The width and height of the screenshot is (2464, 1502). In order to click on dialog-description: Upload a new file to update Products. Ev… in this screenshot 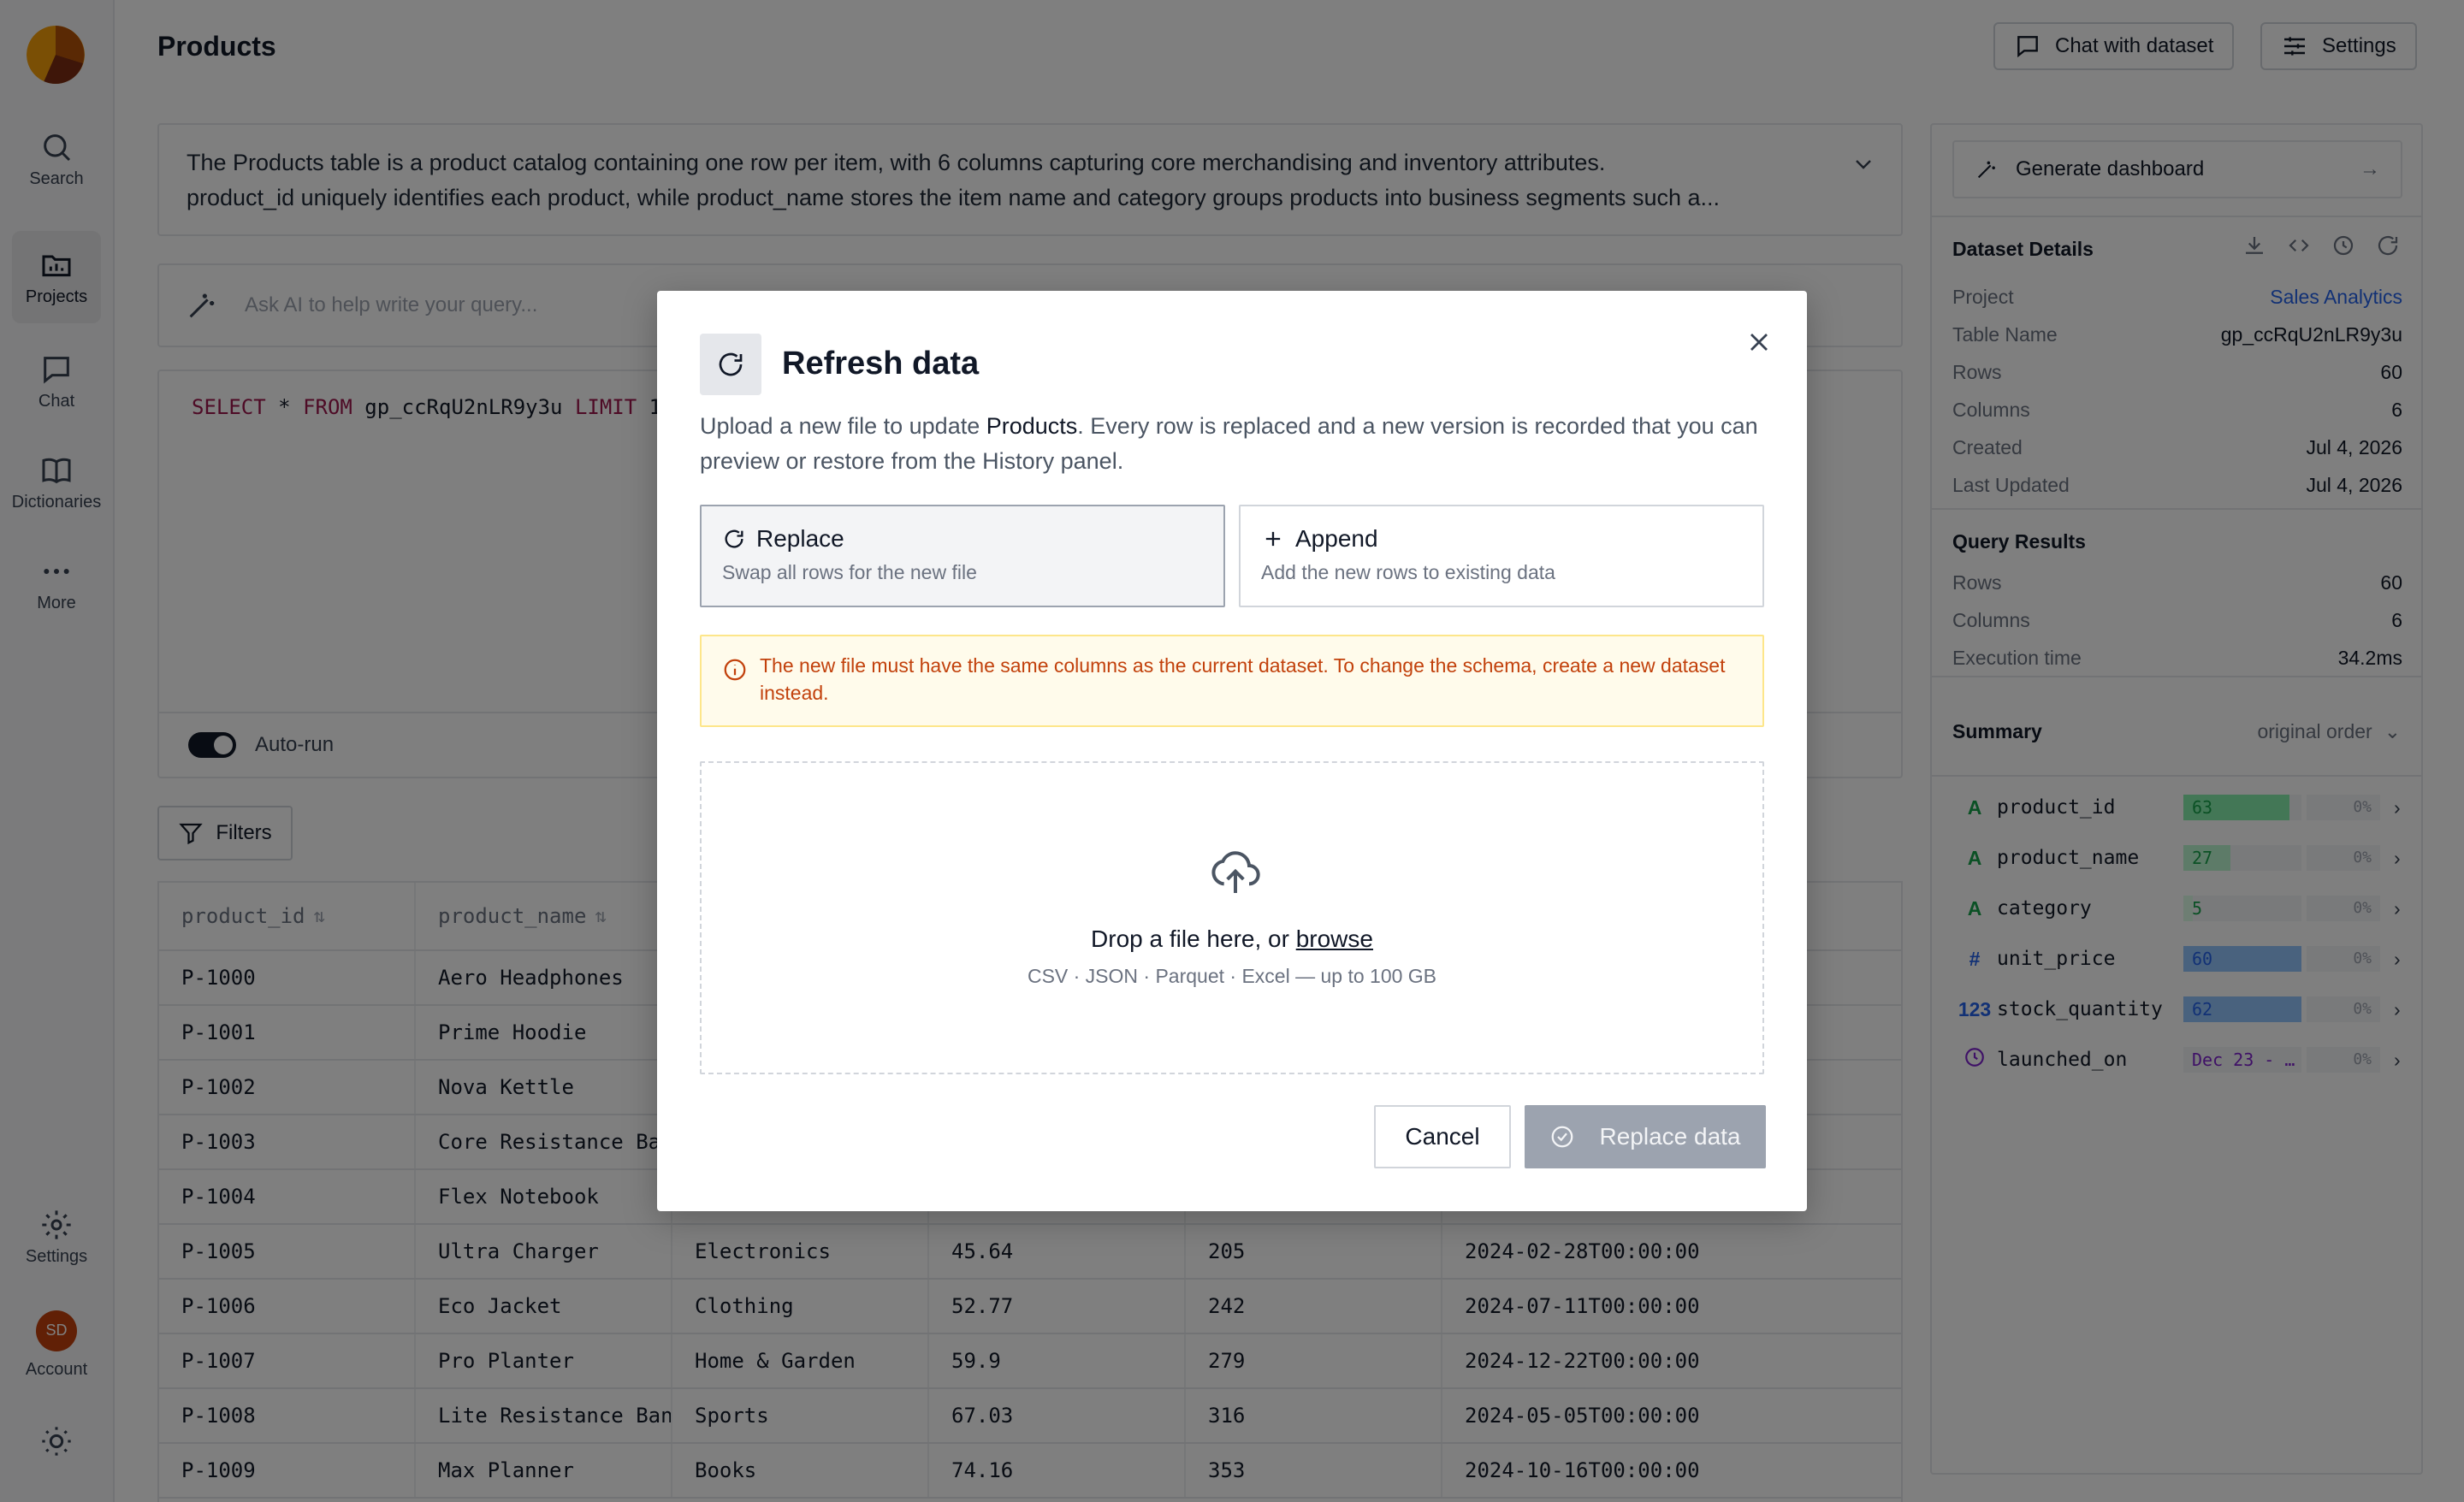, I will do `click(1230, 444)`.